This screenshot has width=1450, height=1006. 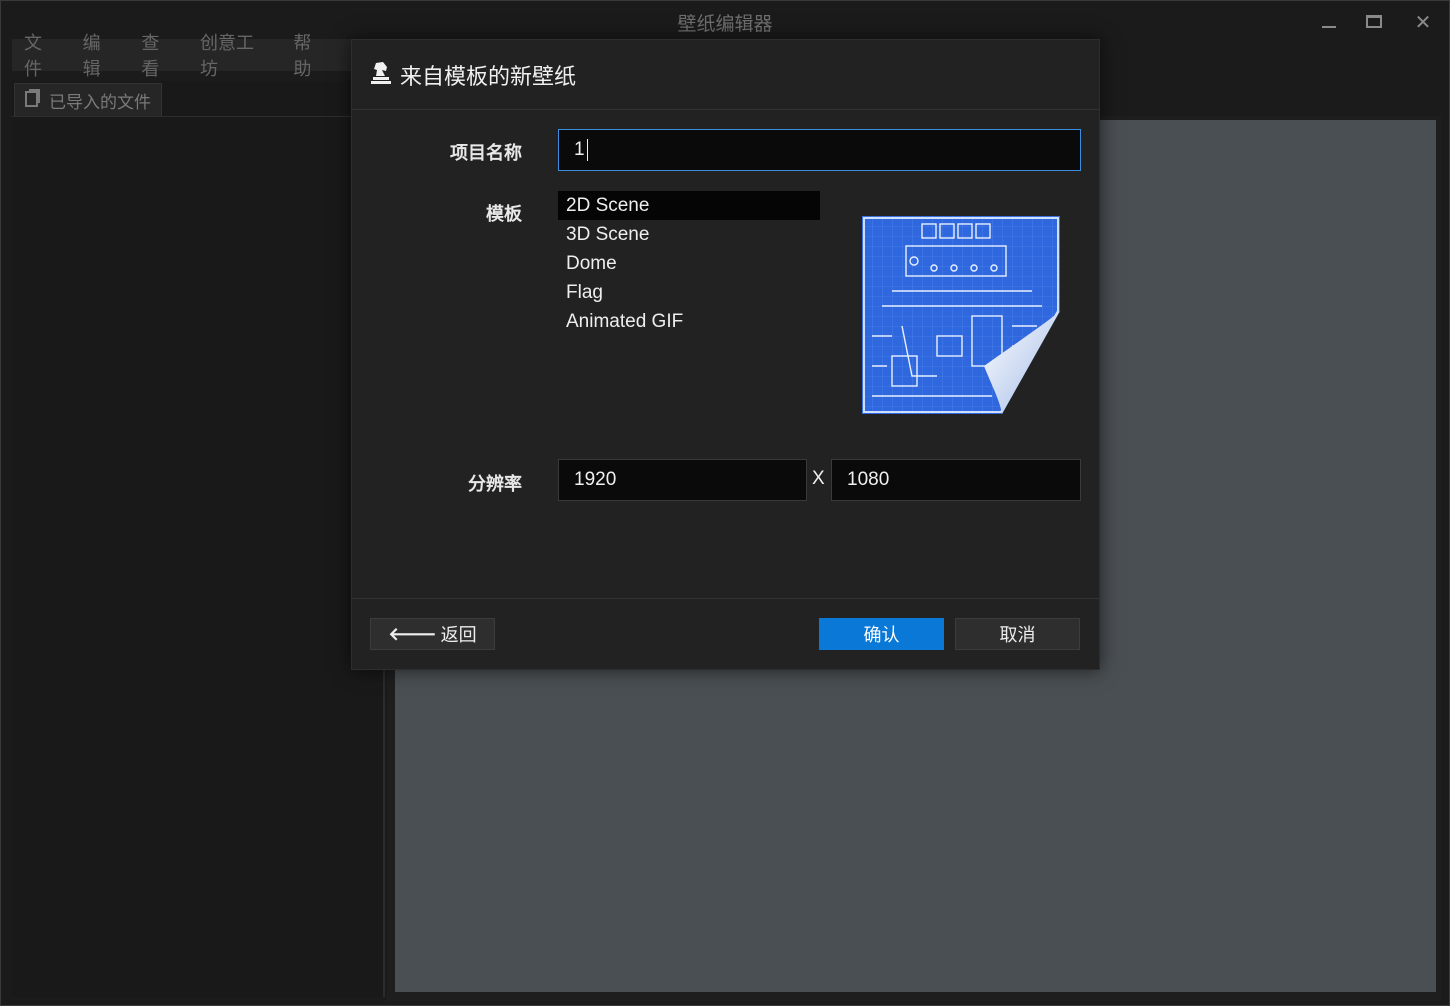 I want to click on resolution-width-input: 1920, so click(x=682, y=480).